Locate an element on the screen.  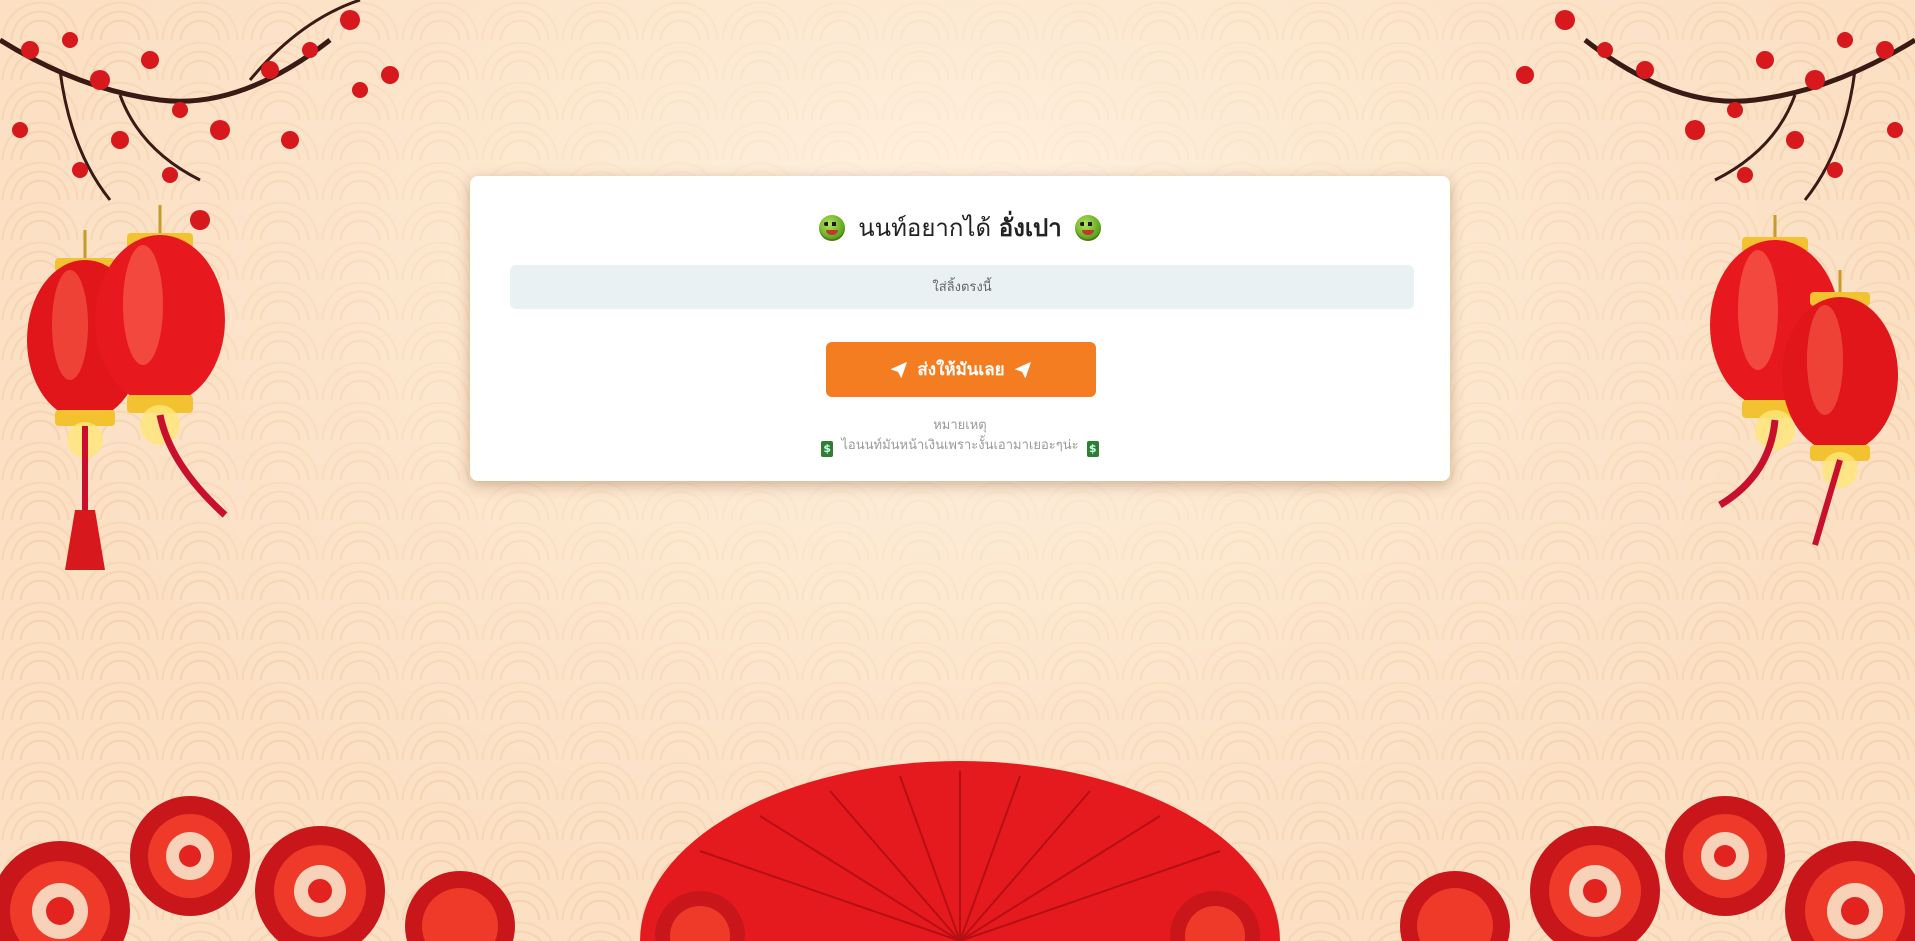
title-strong: อั่งเปา is located at coordinates (1030, 228).